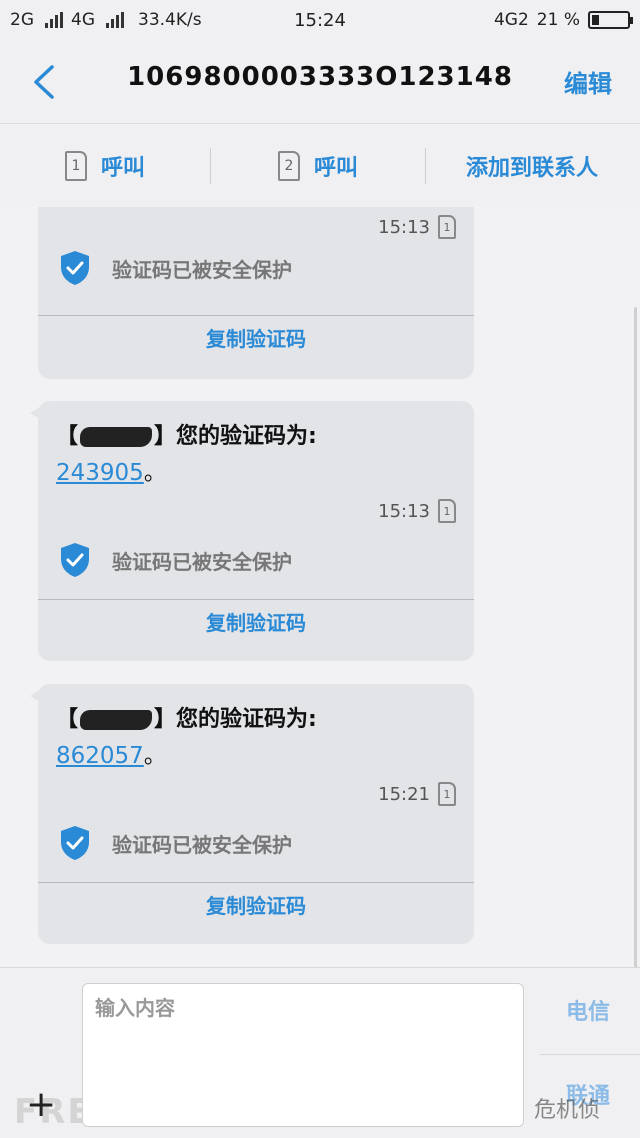  Describe the element at coordinates (122, 168) in the screenshot. I see `call-sim1-label: 呼叫` at that location.